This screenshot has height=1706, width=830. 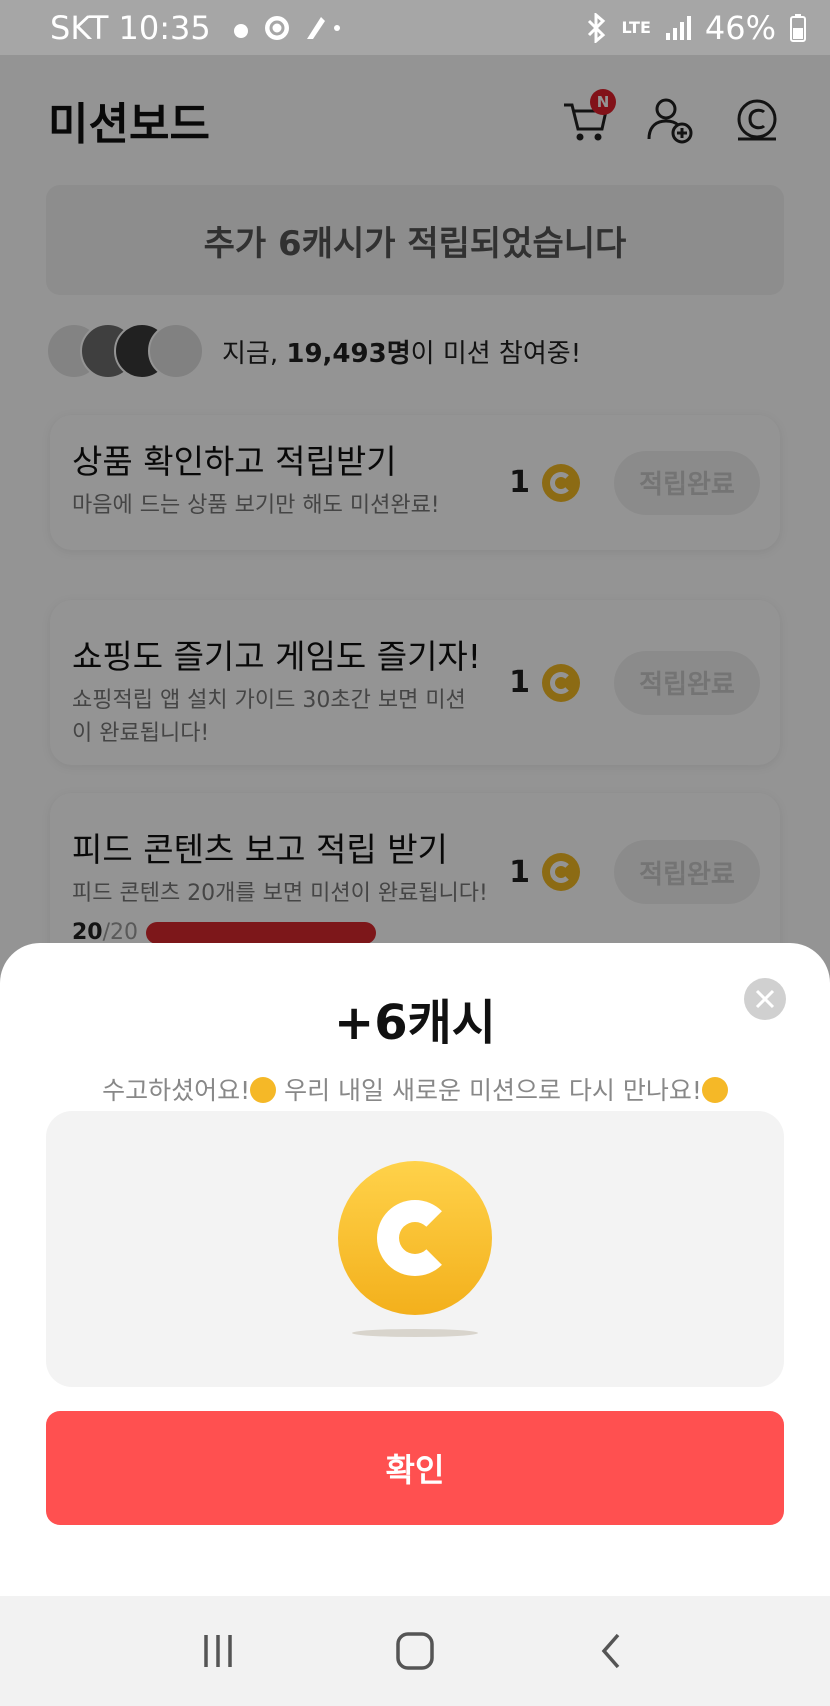 I want to click on carrier-time: SKT 10:35, so click(x=130, y=27).